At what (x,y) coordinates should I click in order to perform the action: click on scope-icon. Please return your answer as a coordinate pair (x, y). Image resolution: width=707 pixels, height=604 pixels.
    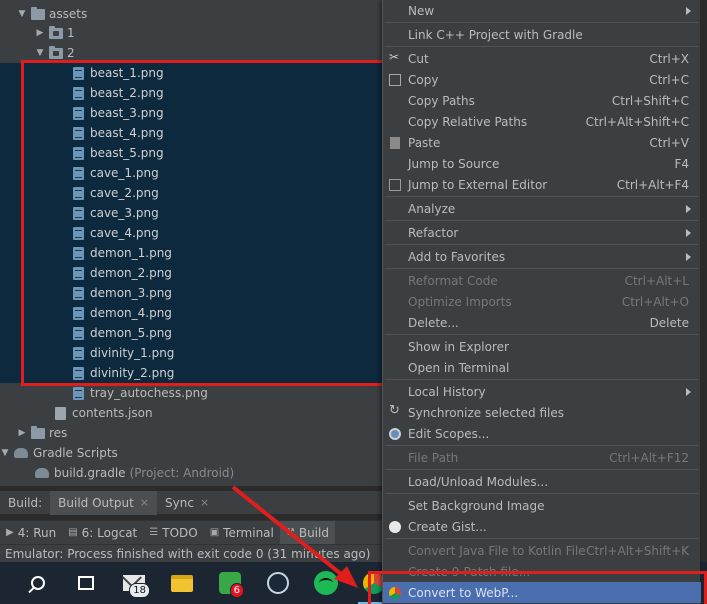
    Looking at the image, I should click on (395, 433).